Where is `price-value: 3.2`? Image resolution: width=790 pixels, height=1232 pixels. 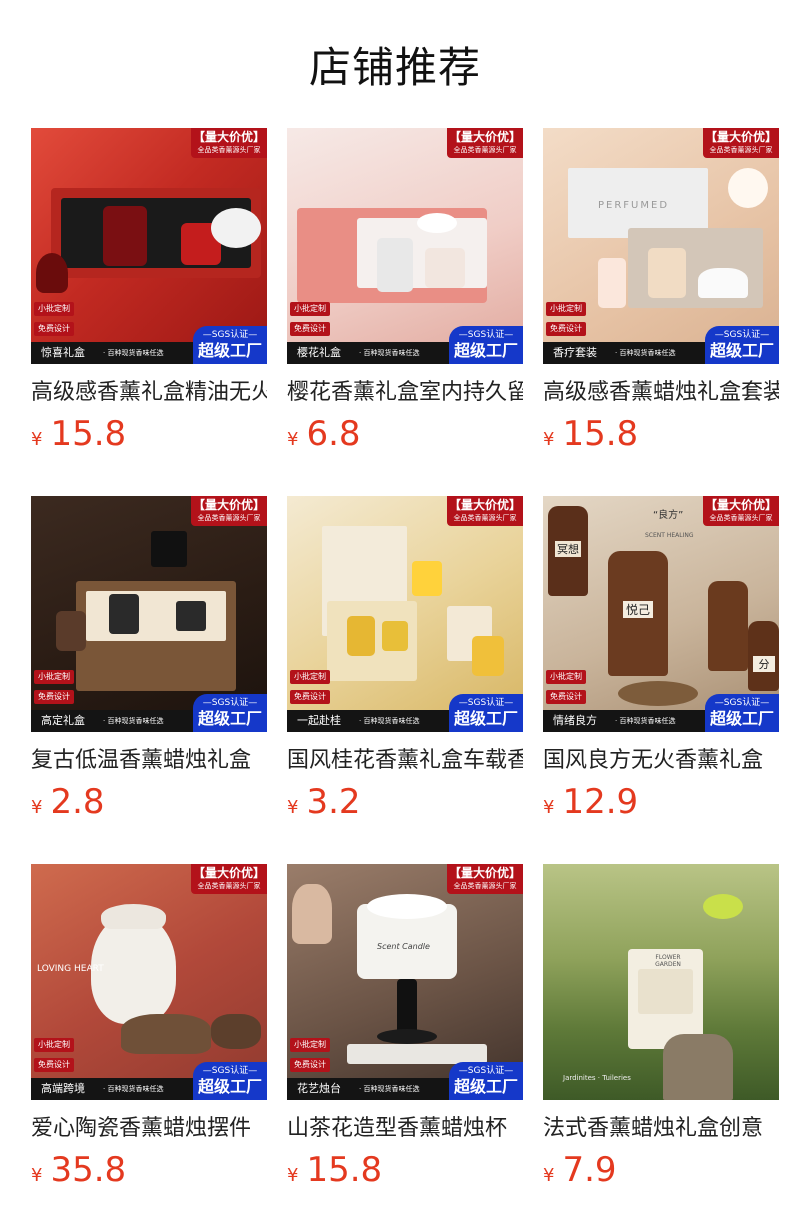
price-value: 3.2 is located at coordinates (333, 802).